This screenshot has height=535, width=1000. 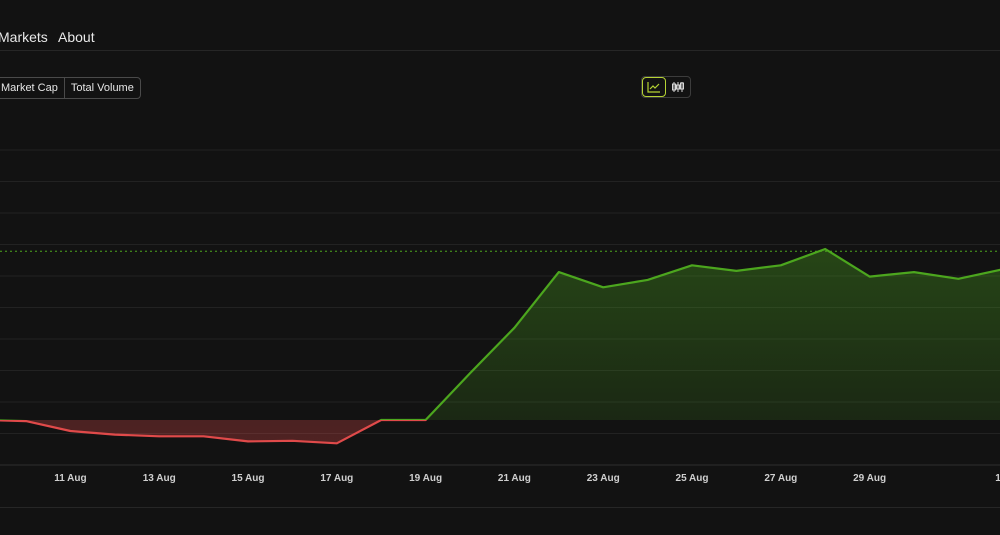 What do you see at coordinates (500, 507) in the screenshot?
I see `divider` at bounding box center [500, 507].